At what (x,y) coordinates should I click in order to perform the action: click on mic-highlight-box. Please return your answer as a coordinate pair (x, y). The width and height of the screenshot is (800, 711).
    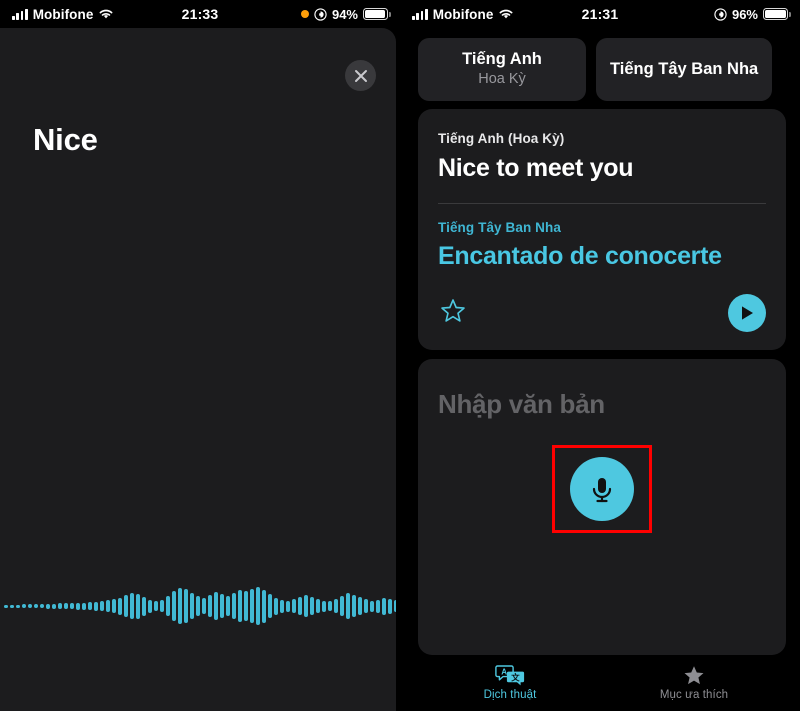
    Looking at the image, I should click on (602, 489).